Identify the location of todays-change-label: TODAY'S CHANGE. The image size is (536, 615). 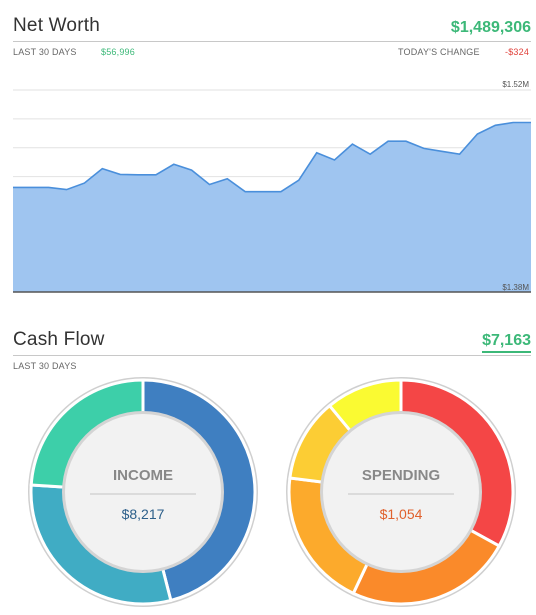
(439, 52).